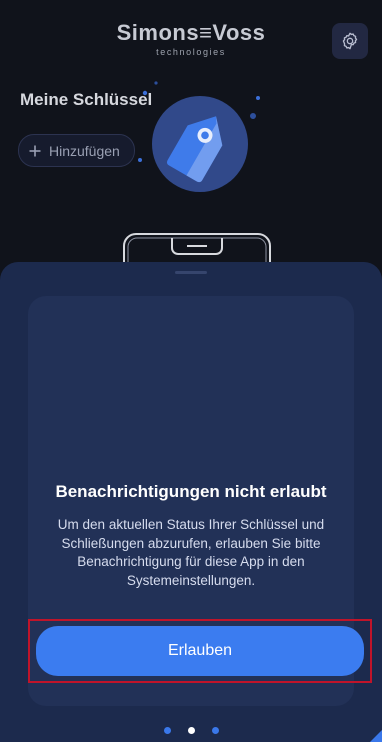 Image resolution: width=382 pixels, height=742 pixels. I want to click on add-key-button: Hinzufügen, so click(76, 150).